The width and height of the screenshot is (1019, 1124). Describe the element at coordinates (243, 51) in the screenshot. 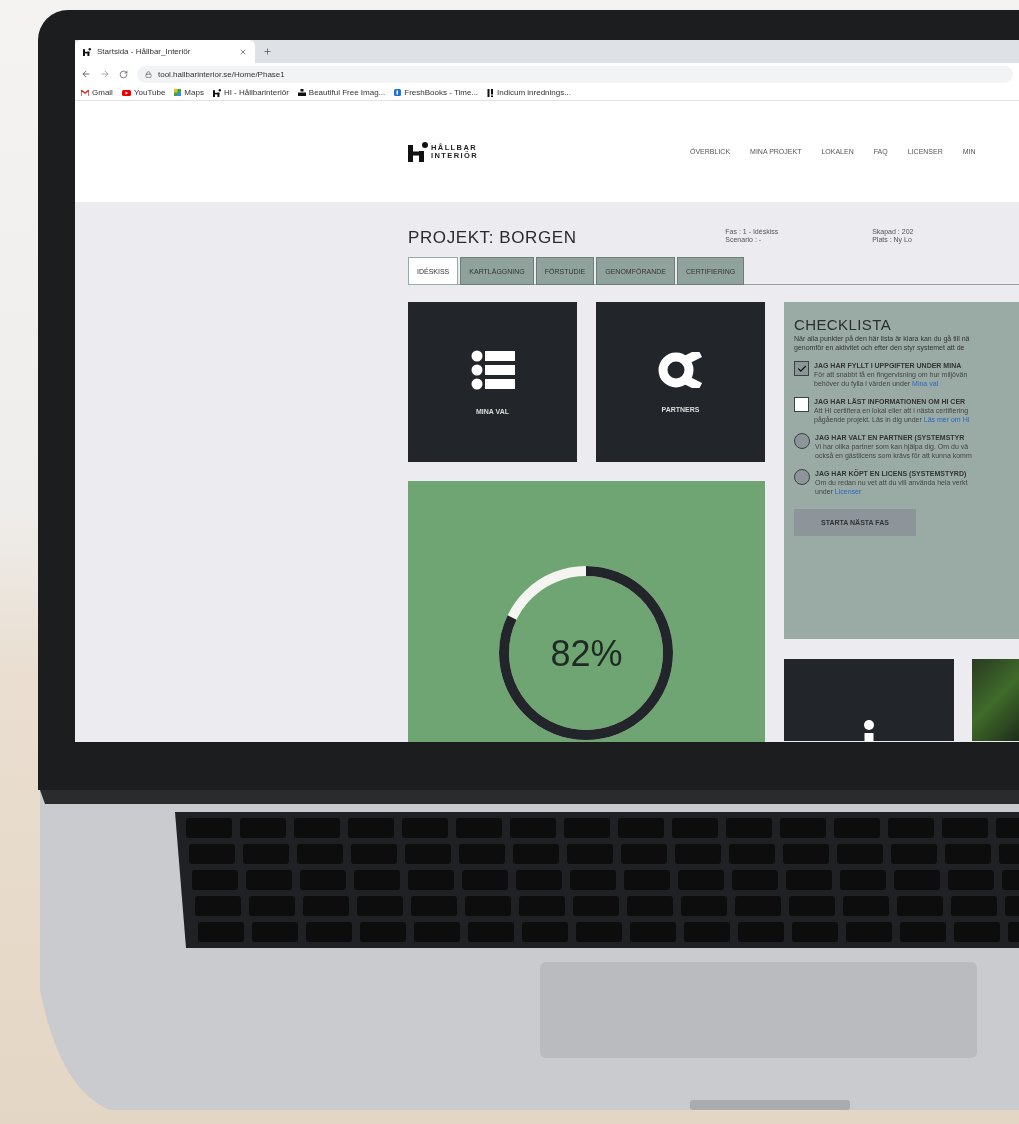

I see `close-icon` at that location.